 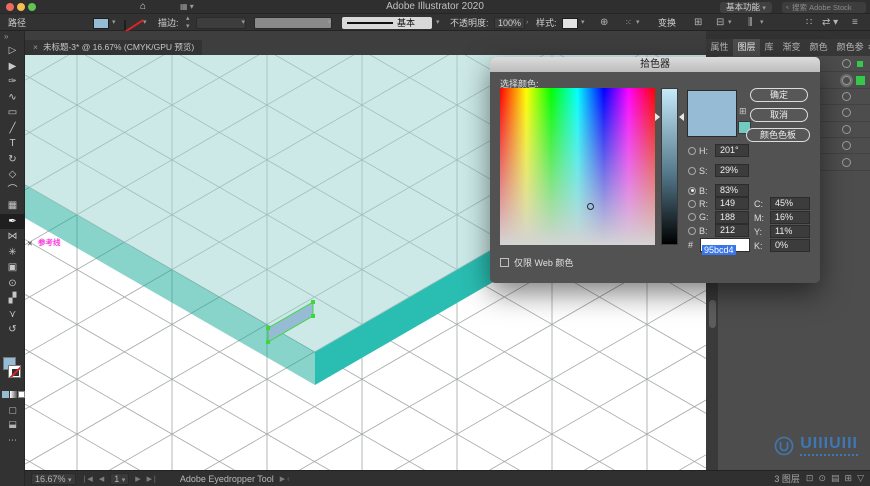 What do you see at coordinates (12, 221) in the screenshot?
I see `eyedropper-tool: ✒` at bounding box center [12, 221].